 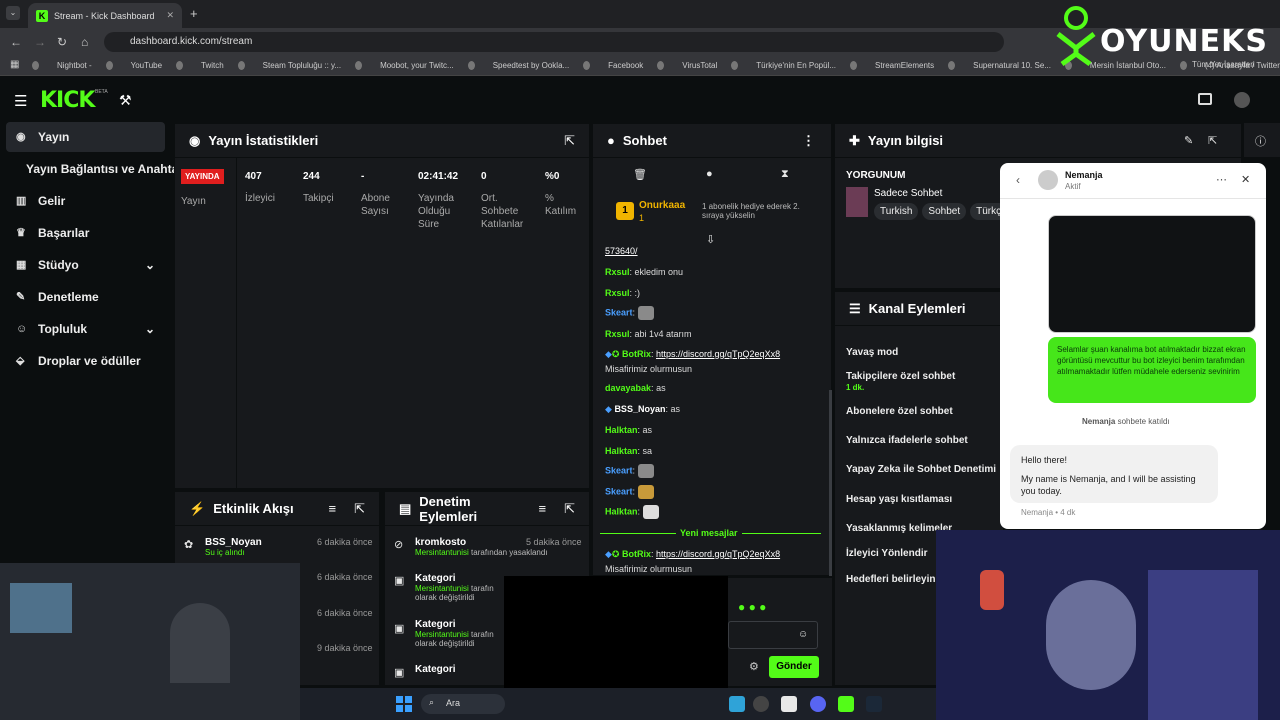 I want to click on emote-bar-icon: ● ● ●, so click(x=752, y=607).